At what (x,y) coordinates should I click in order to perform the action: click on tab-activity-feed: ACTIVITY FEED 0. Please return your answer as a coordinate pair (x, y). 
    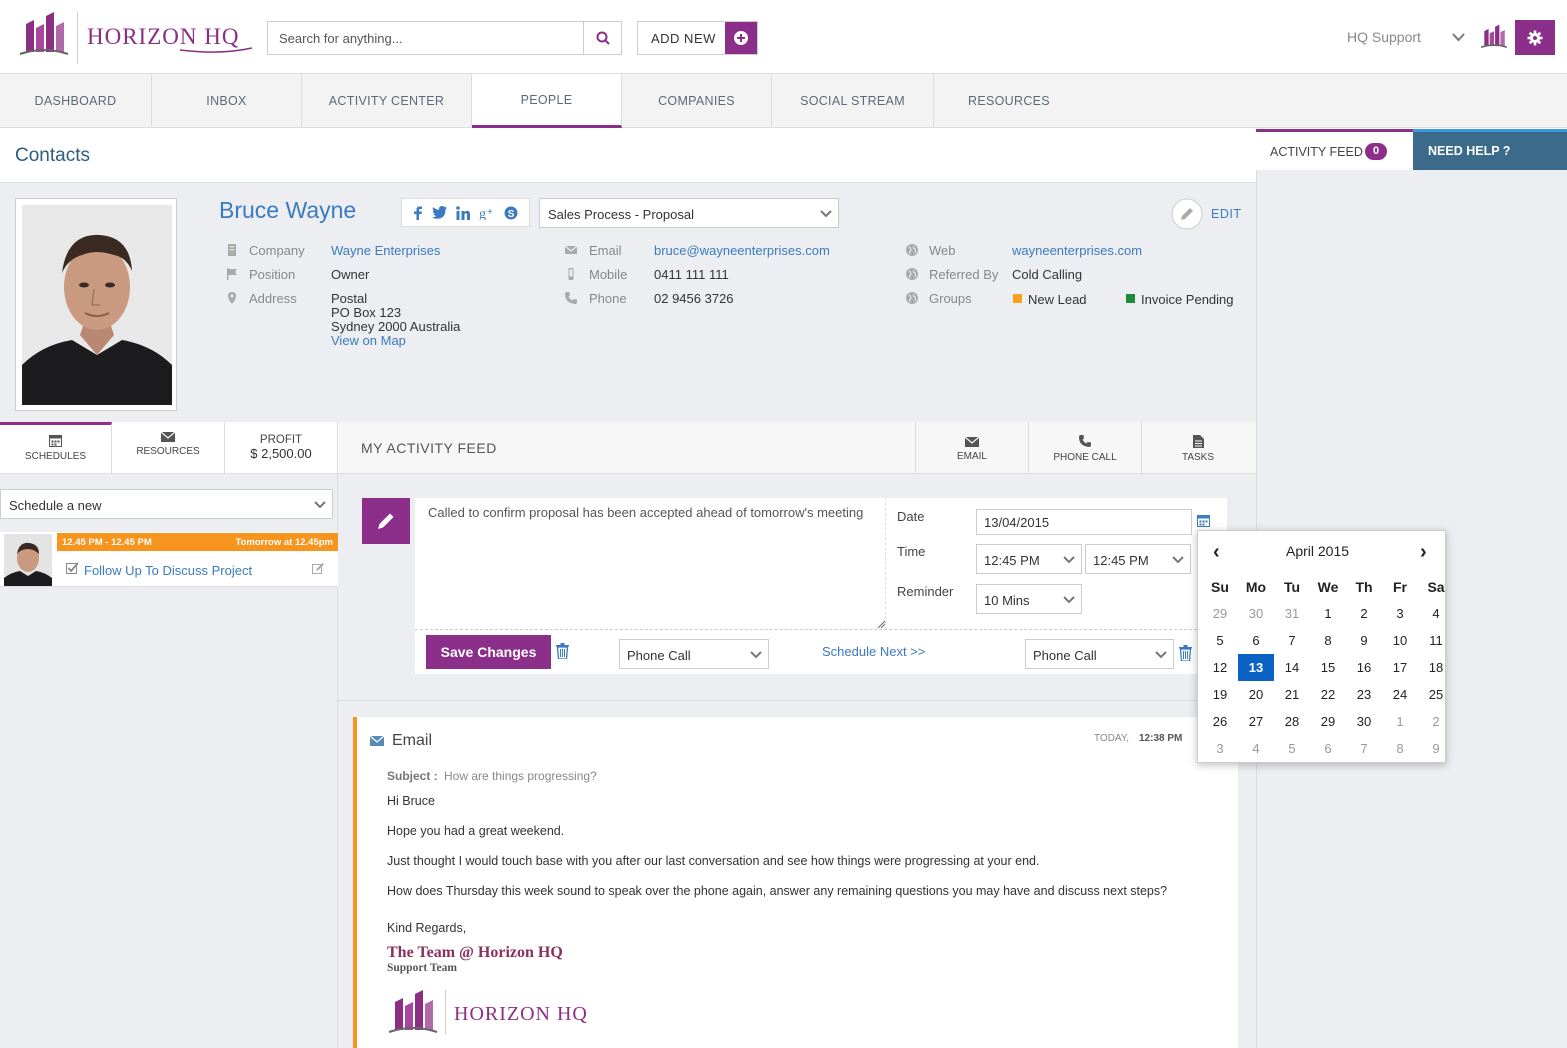
    Looking at the image, I should click on (1334, 149).